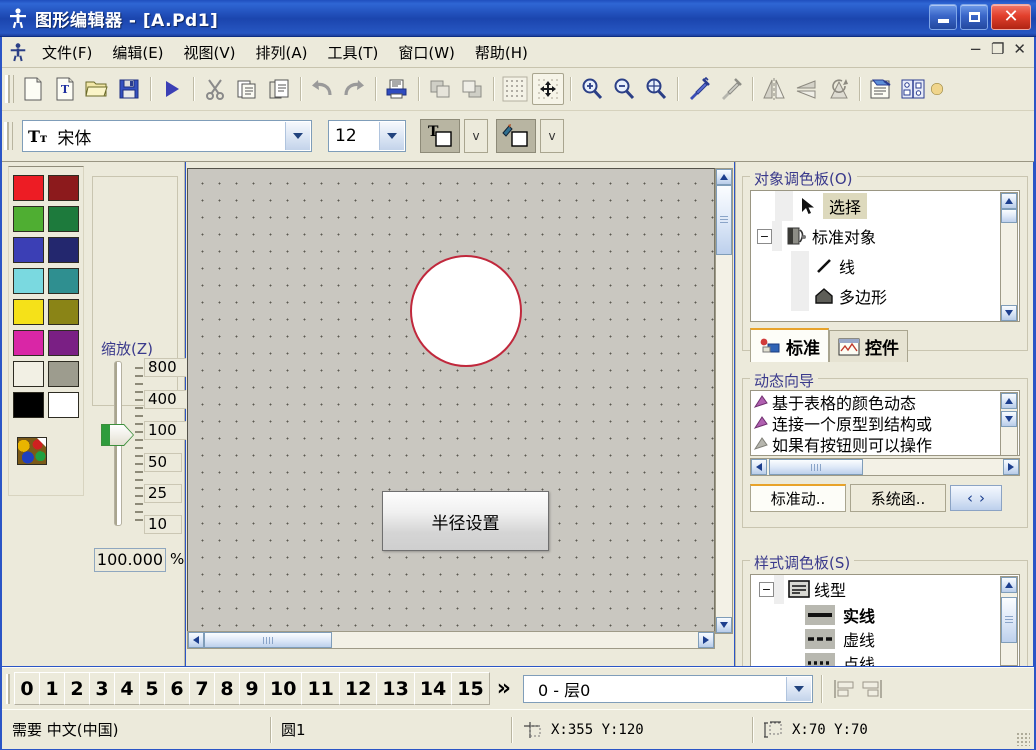  Describe the element at coordinates (913, 89) in the screenshot. I see `library-icon` at that location.